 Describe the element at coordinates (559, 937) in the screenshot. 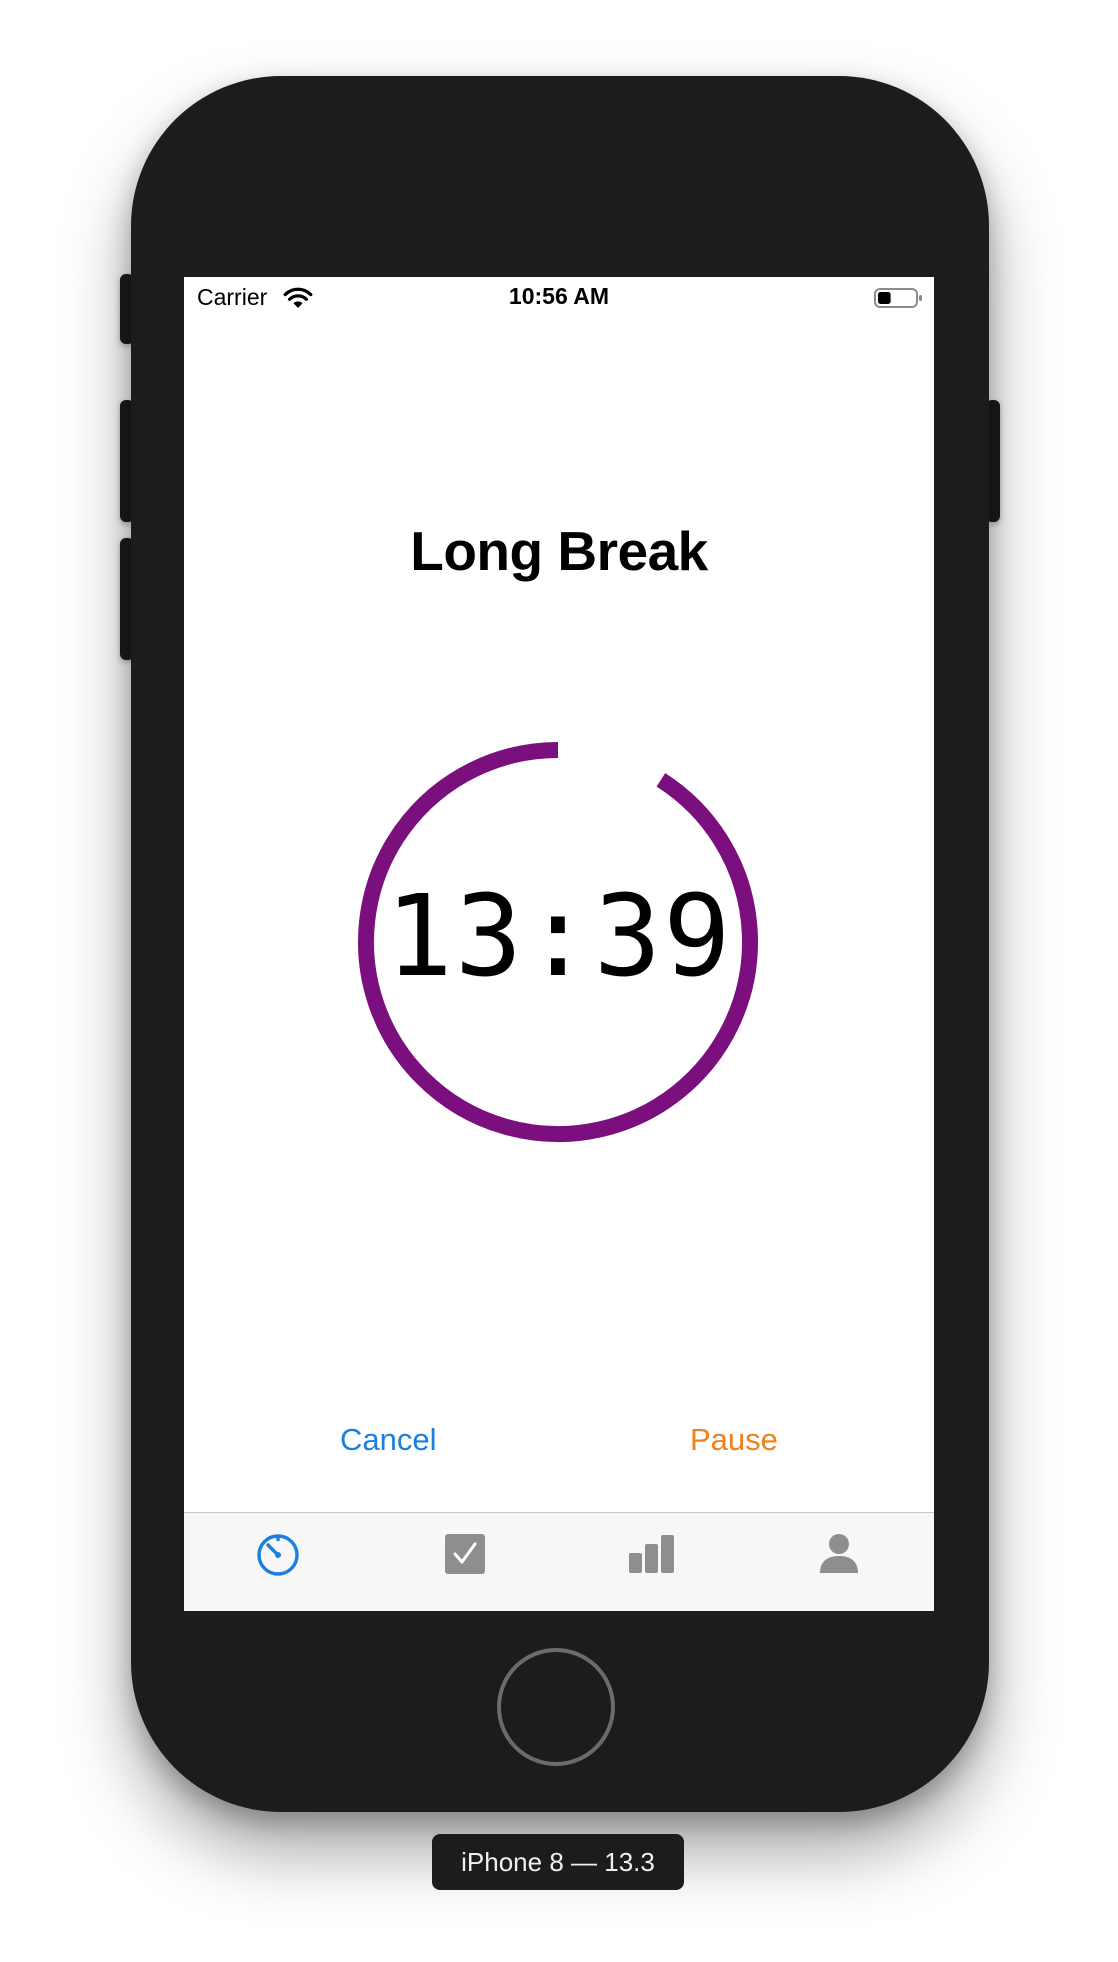

I see `timer-countdown: 13:39` at that location.